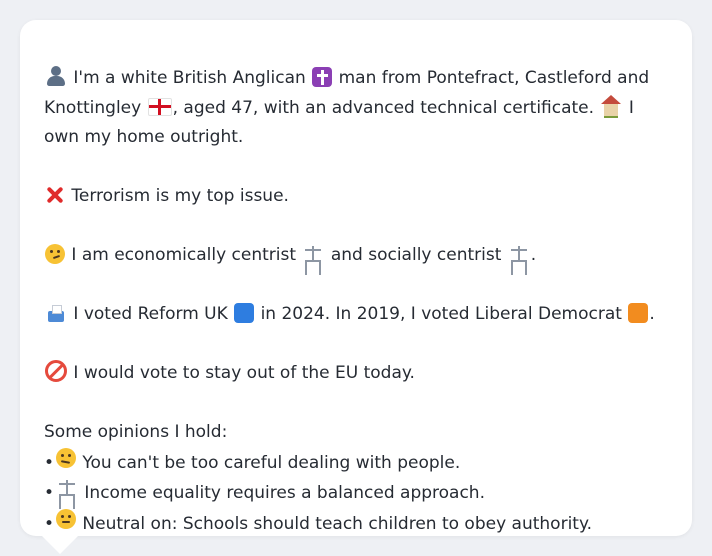  What do you see at coordinates (652, 314) in the screenshot?
I see `votes-part3: .` at bounding box center [652, 314].